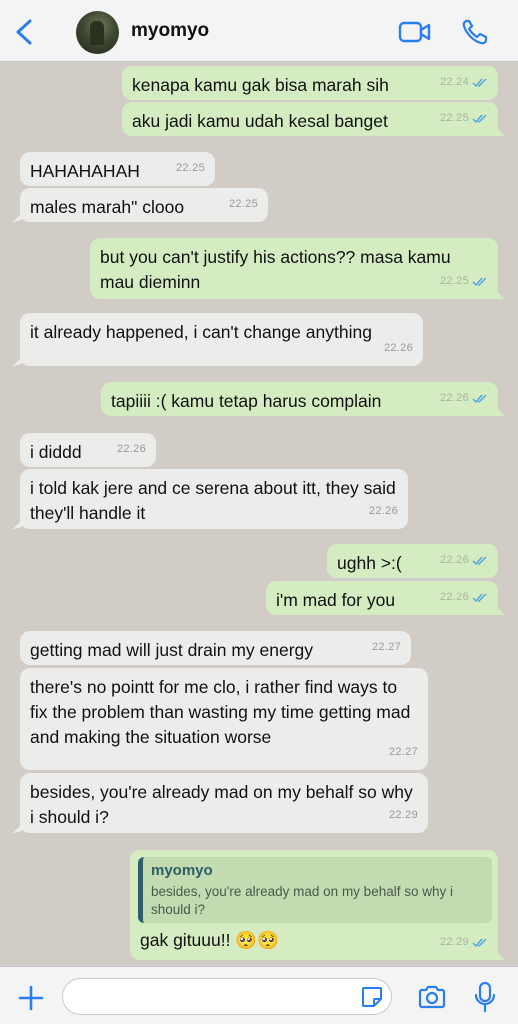 This screenshot has height=1024, width=518. What do you see at coordinates (475, 32) in the screenshot?
I see `phone-icon` at bounding box center [475, 32].